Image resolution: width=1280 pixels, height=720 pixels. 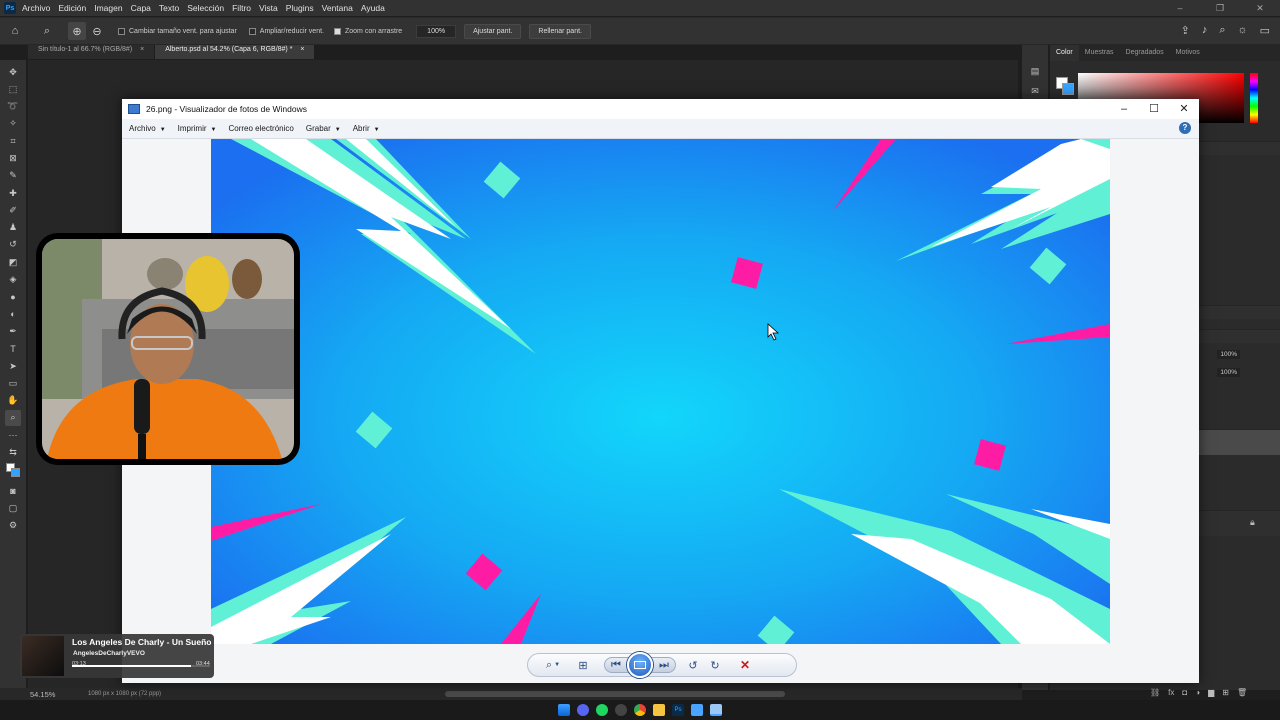 I want to click on path-selection-tool-icon: ➤, so click(x=13, y=366).